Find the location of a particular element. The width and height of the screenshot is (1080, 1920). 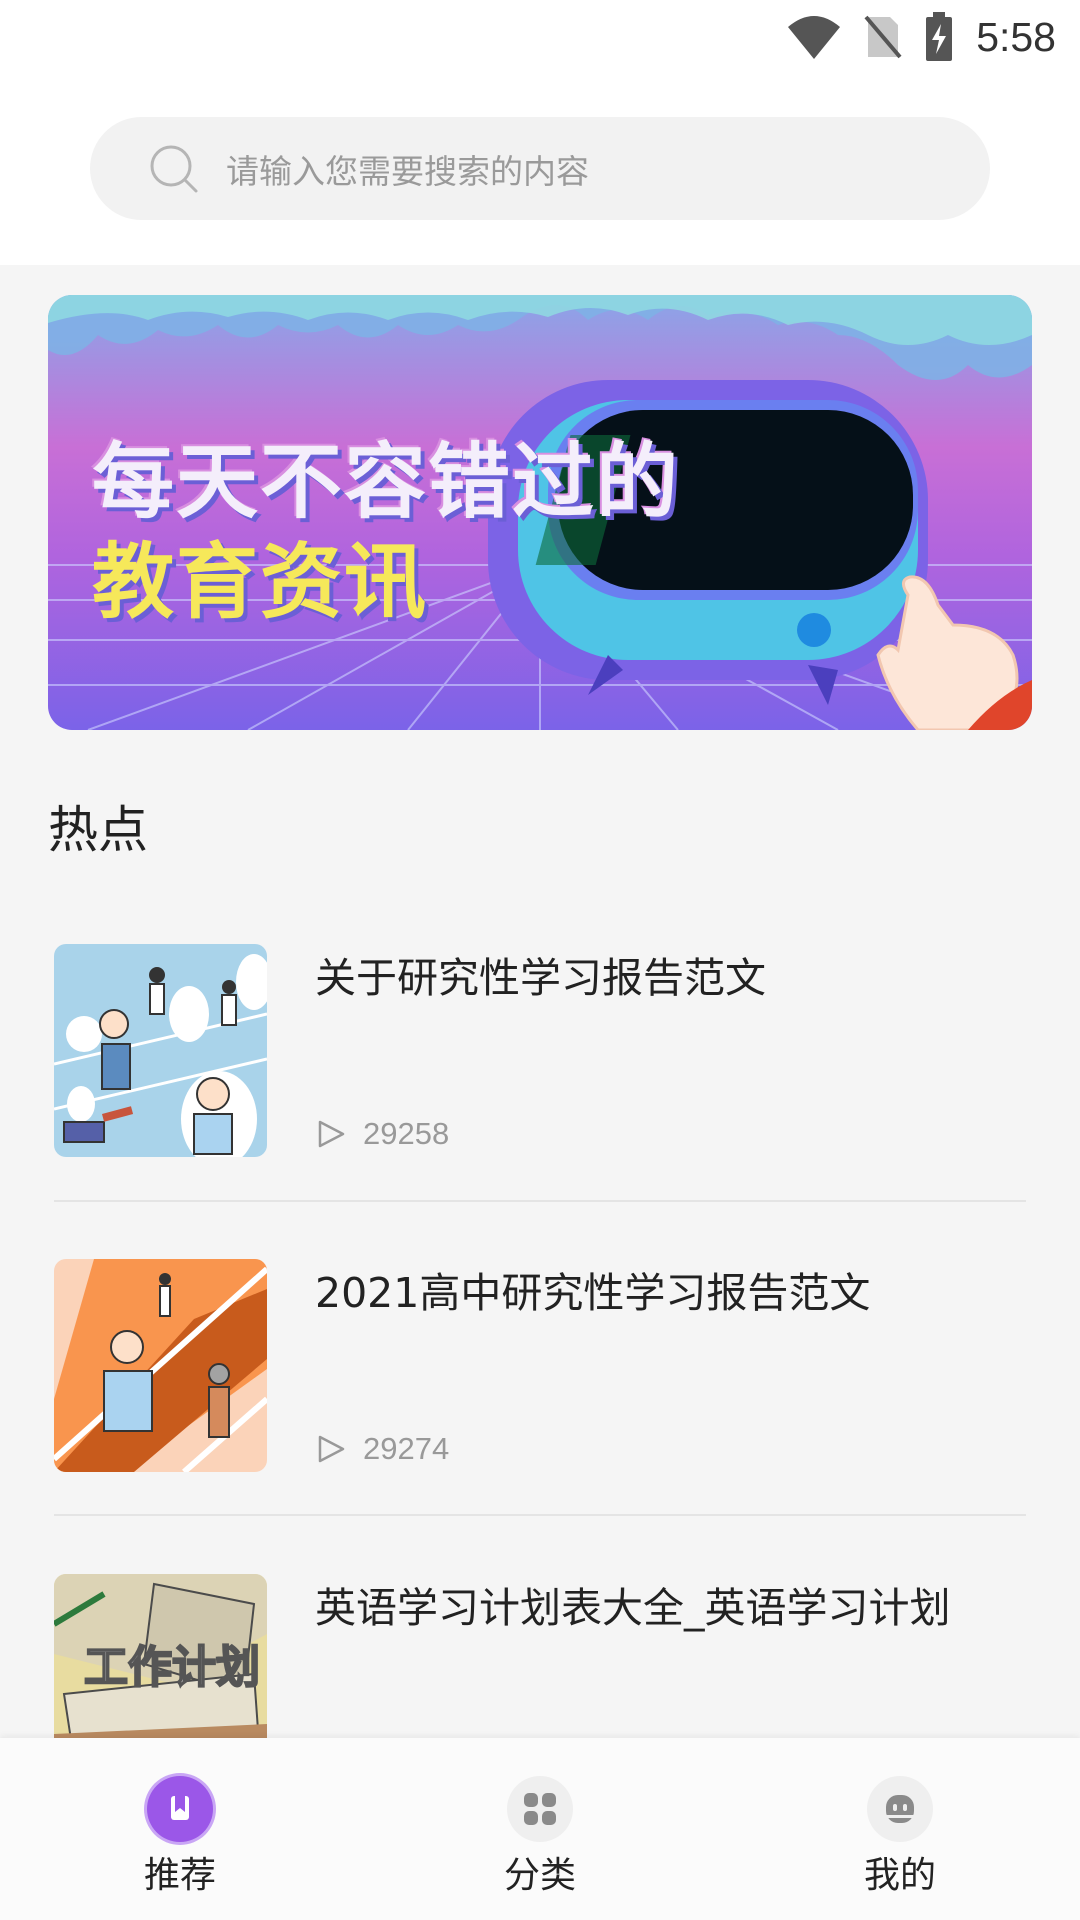

status-bar: 5:58 is located at coordinates (540, 37).